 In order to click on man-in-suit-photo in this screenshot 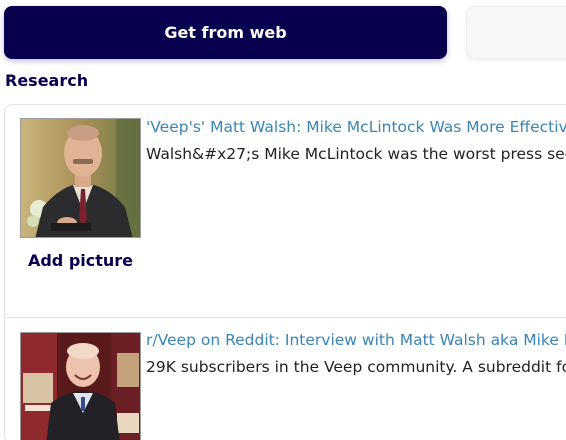, I will do `click(80, 178)`.